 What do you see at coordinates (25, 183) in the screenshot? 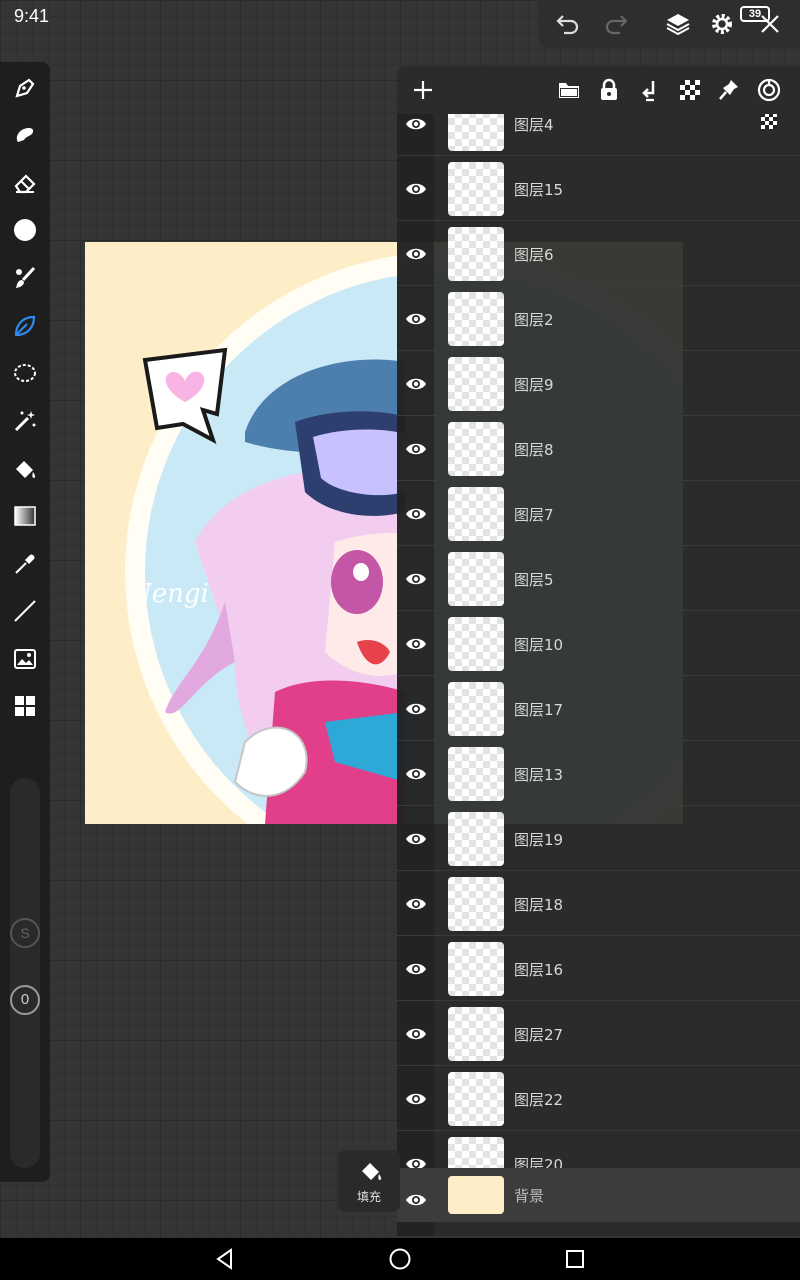
I see `eraser-icon` at bounding box center [25, 183].